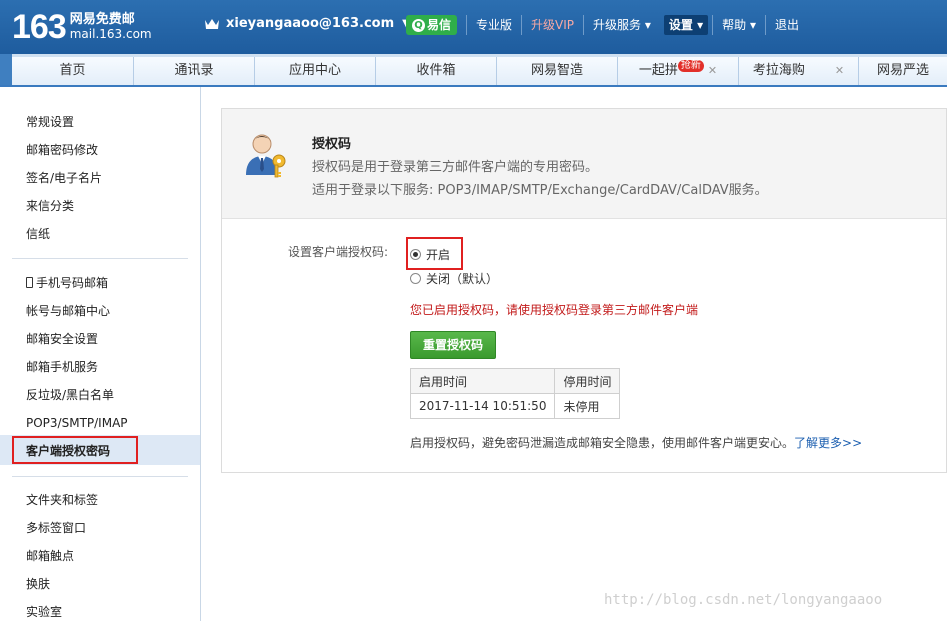 The width and height of the screenshot is (947, 621). I want to click on tab-inbox: 收件箱, so click(436, 71).